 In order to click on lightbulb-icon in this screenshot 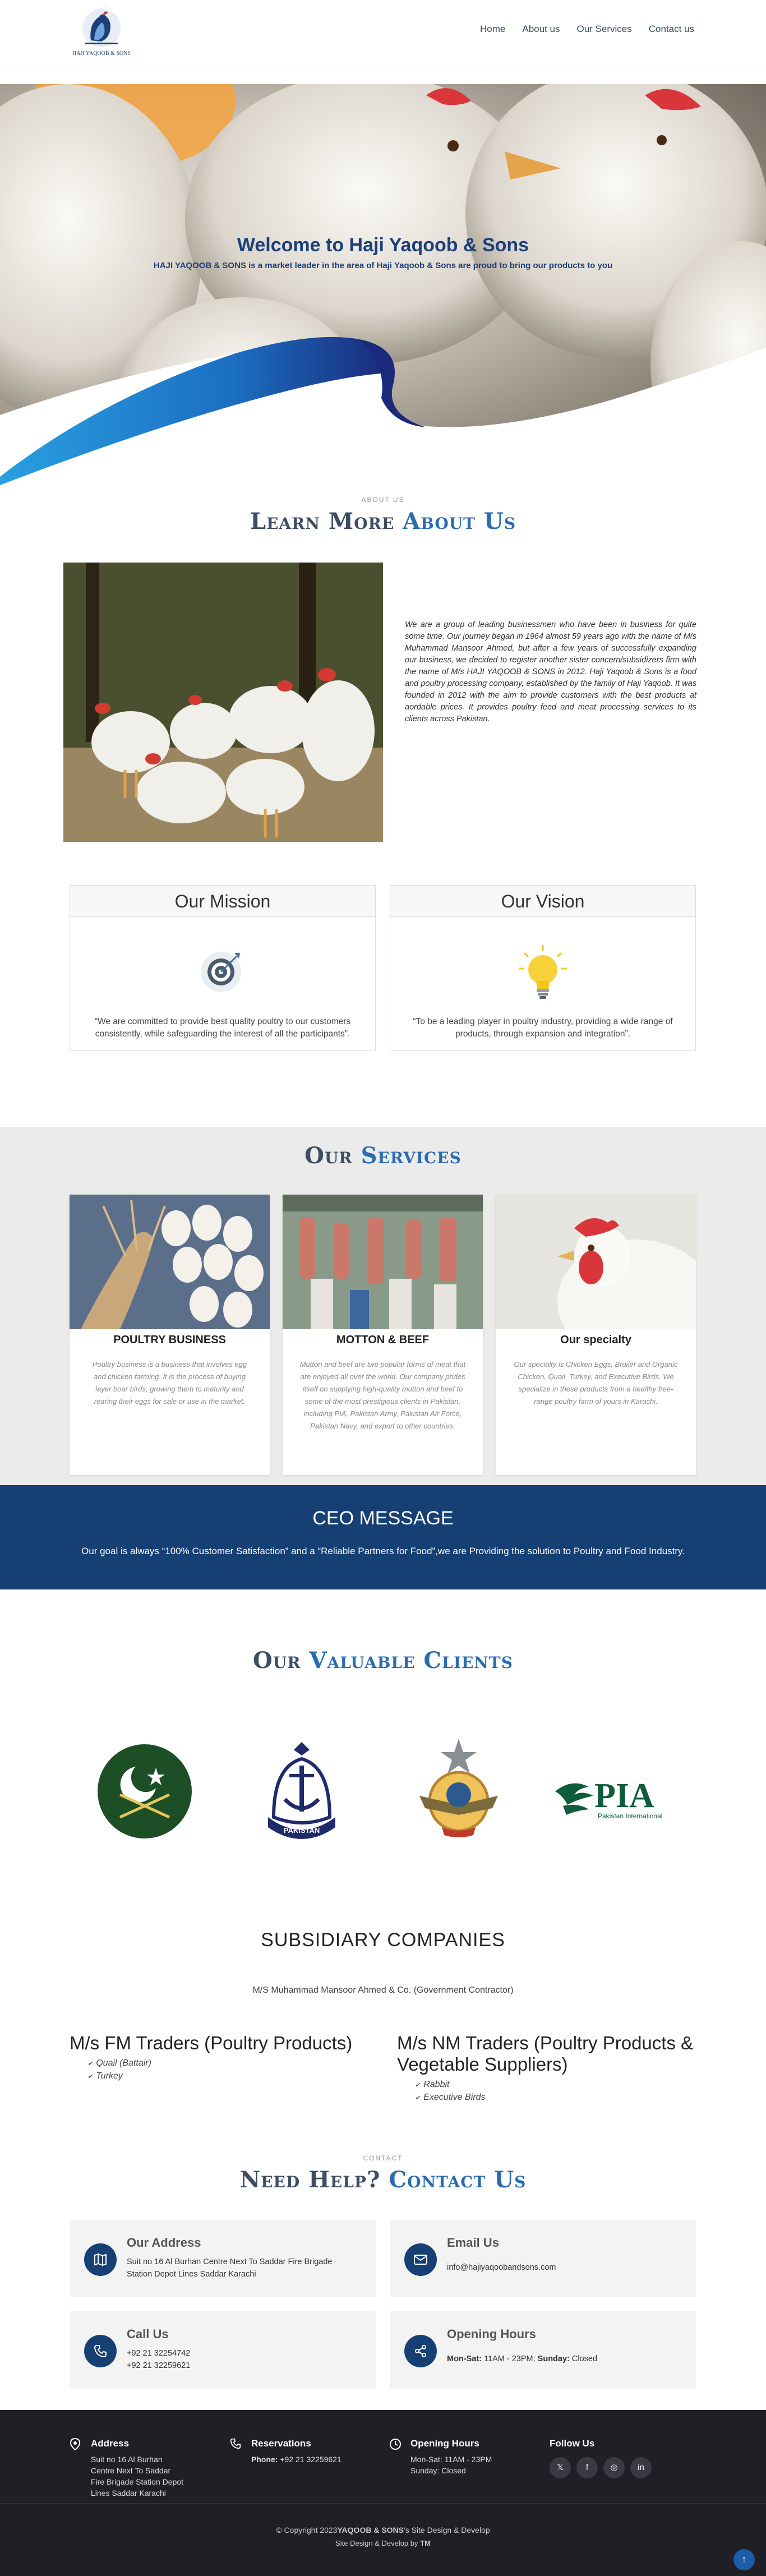, I will do `click(543, 972)`.